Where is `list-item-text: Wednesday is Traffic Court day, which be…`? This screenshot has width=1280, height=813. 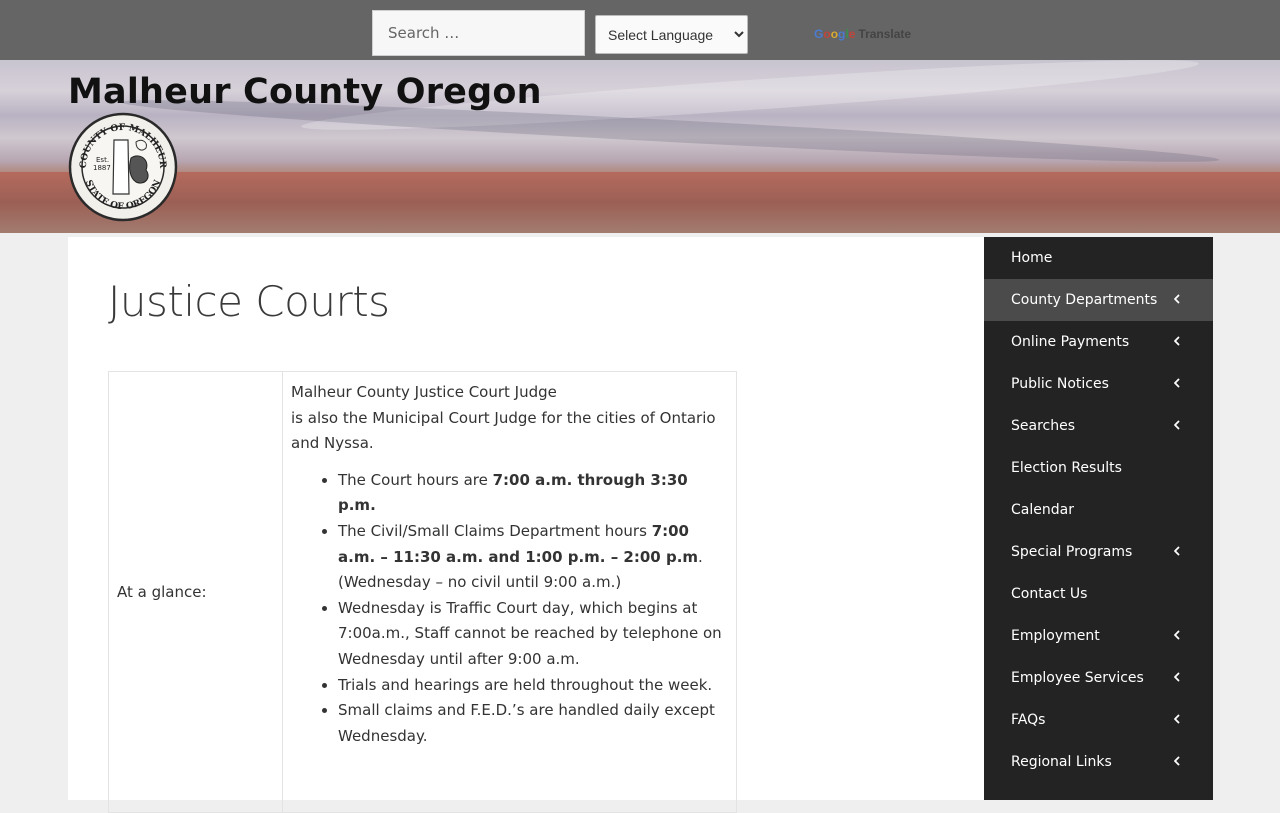 list-item-text: Wednesday is Traffic Court day, which be… is located at coordinates (530, 633).